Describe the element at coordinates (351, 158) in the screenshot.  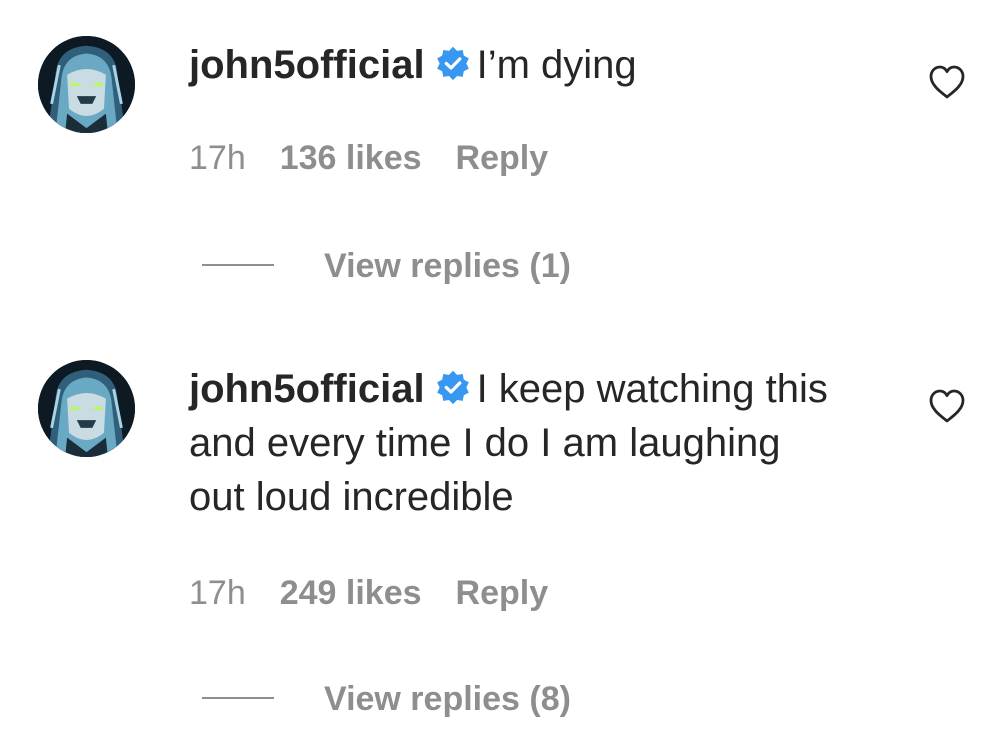
I see `likes-count: 136 likes` at that location.